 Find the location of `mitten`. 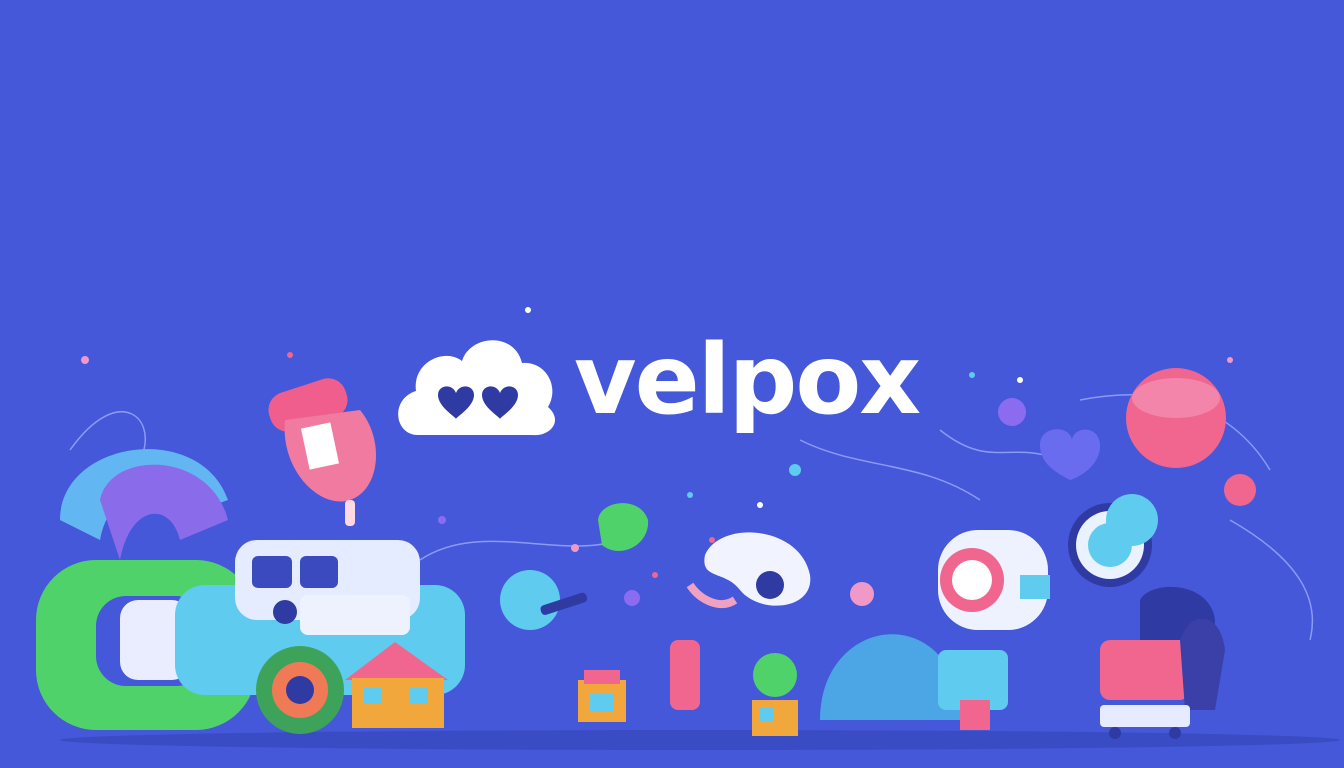

mitten is located at coordinates (322, 452).